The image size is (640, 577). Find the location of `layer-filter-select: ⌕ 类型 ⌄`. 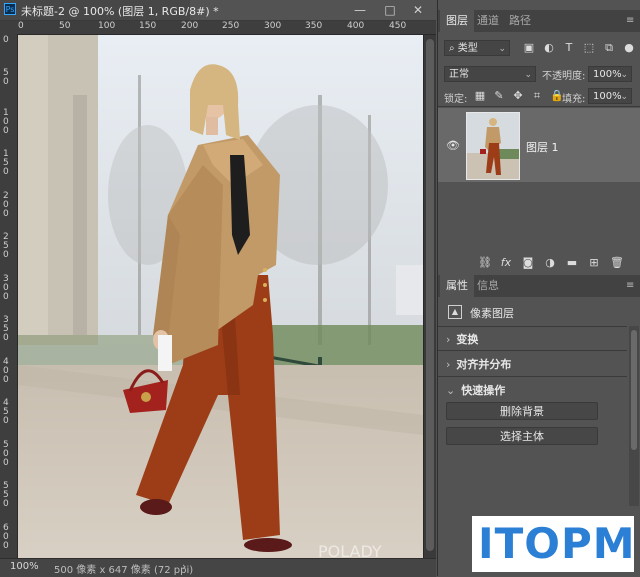

layer-filter-select: ⌕ 类型 ⌄ is located at coordinates (477, 48).